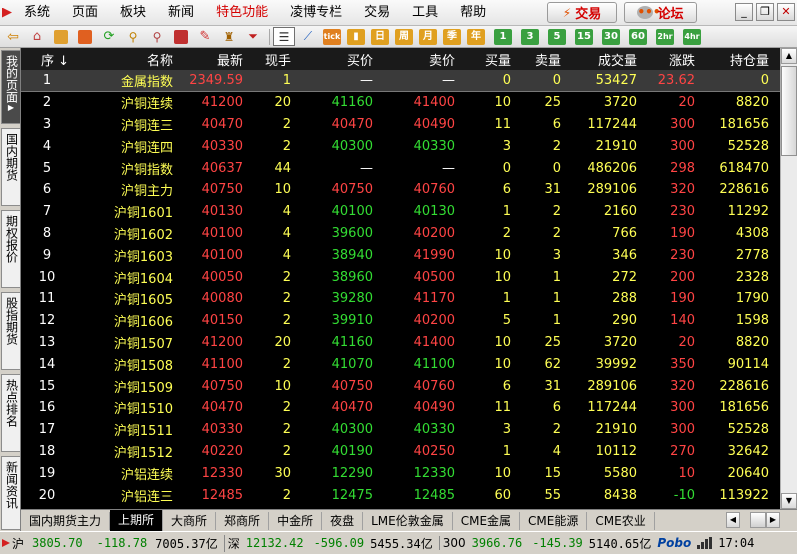  What do you see at coordinates (408, 520) in the screenshot?
I see `bottom-tab: LME伦敦金属` at bounding box center [408, 520].